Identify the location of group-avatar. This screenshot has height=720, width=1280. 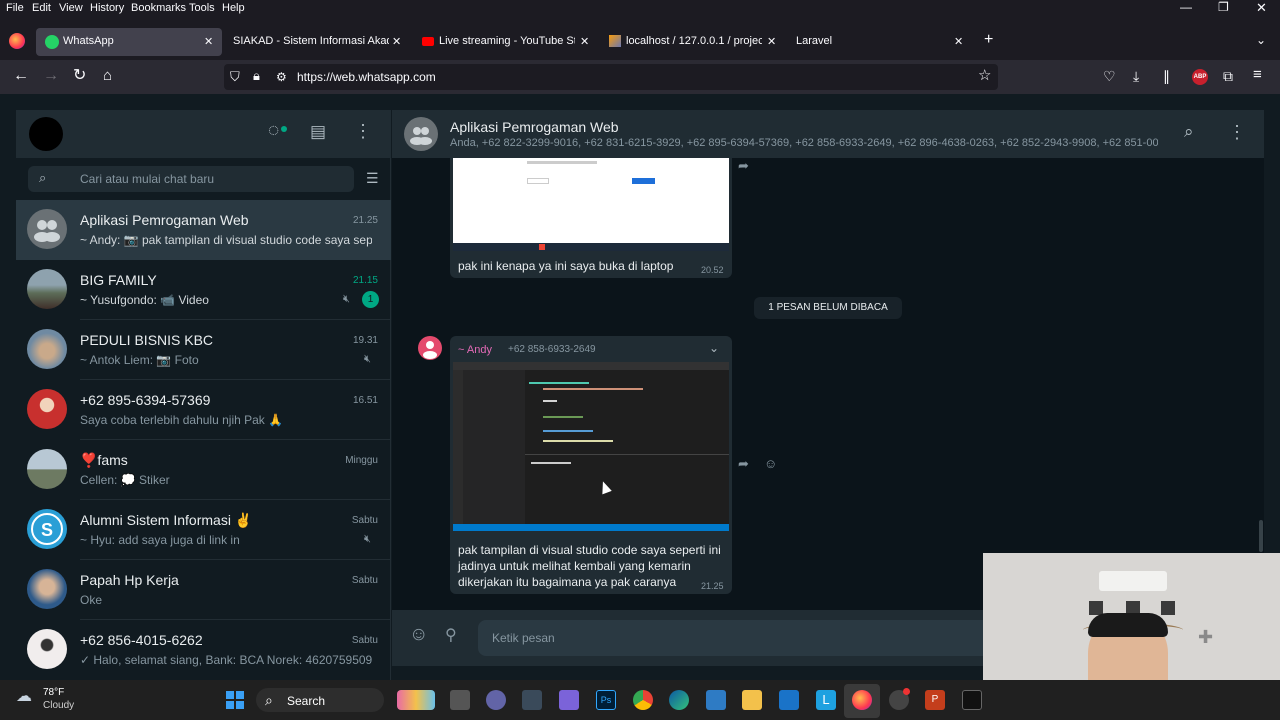
(421, 134).